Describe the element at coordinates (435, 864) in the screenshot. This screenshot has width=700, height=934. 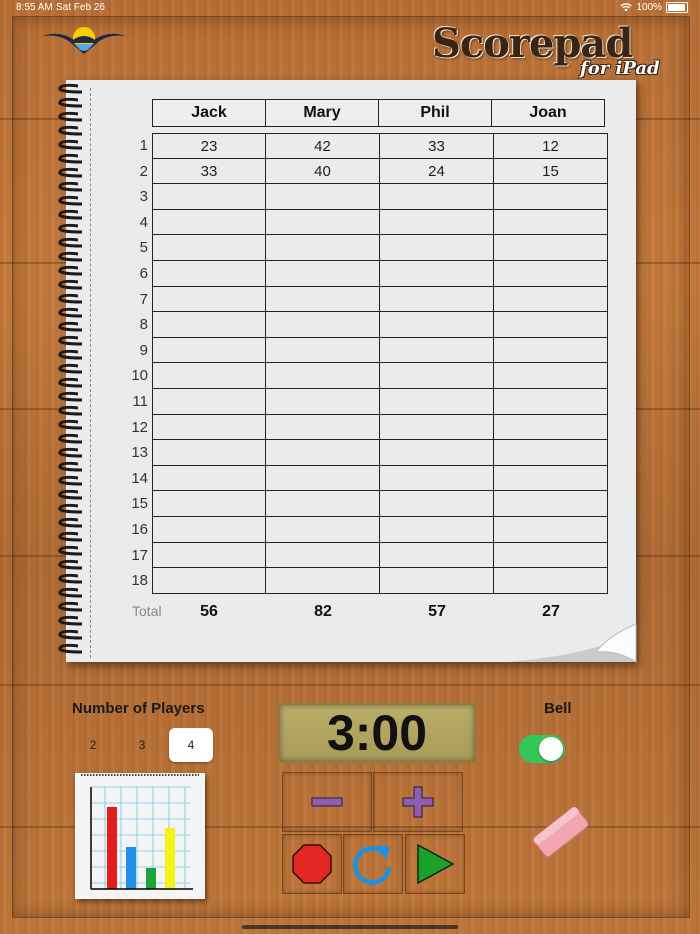
I see `play-button` at that location.